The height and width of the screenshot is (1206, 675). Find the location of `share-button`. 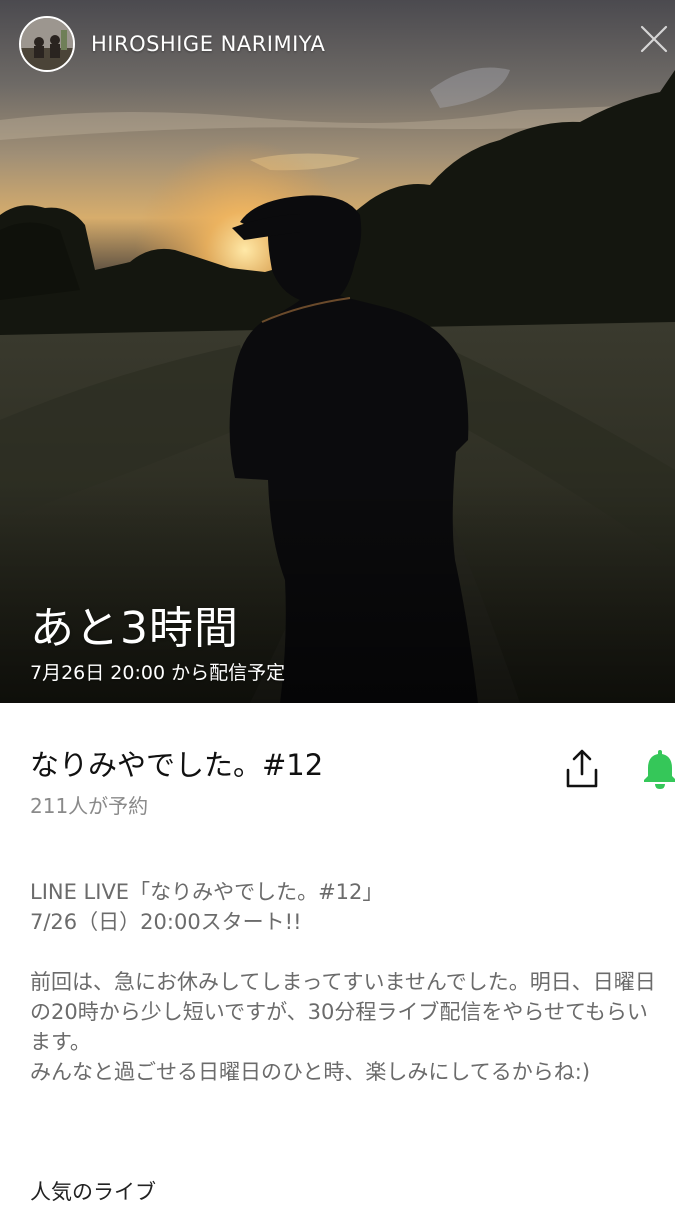

share-button is located at coordinates (582, 769).